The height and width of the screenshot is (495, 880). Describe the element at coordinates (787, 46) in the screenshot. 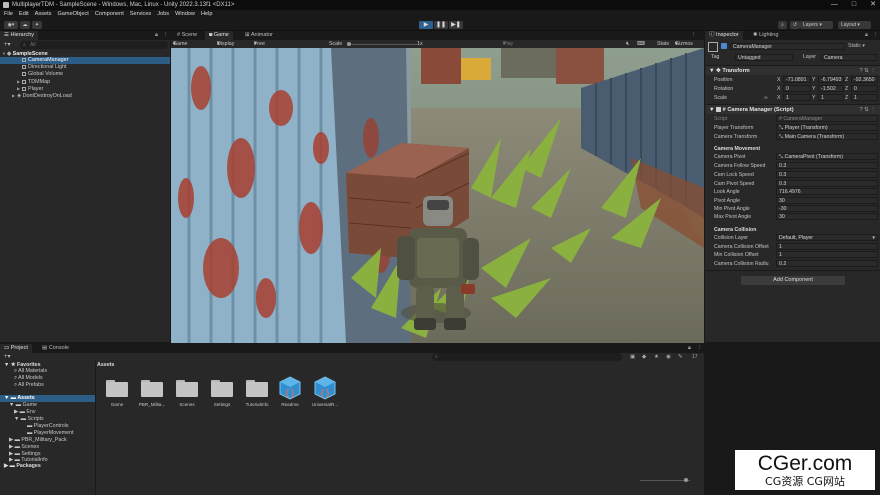

I see `object-name-field: CameraManager` at that location.